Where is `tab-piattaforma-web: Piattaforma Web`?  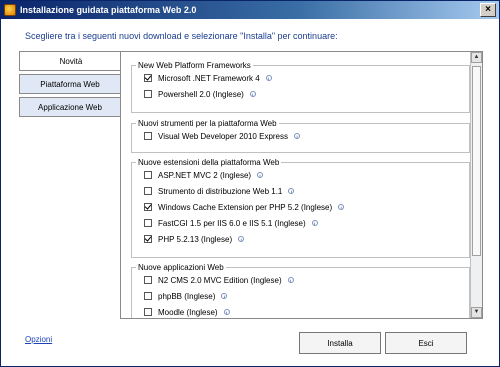 tab-piattaforma-web: Piattaforma Web is located at coordinates (70, 84).